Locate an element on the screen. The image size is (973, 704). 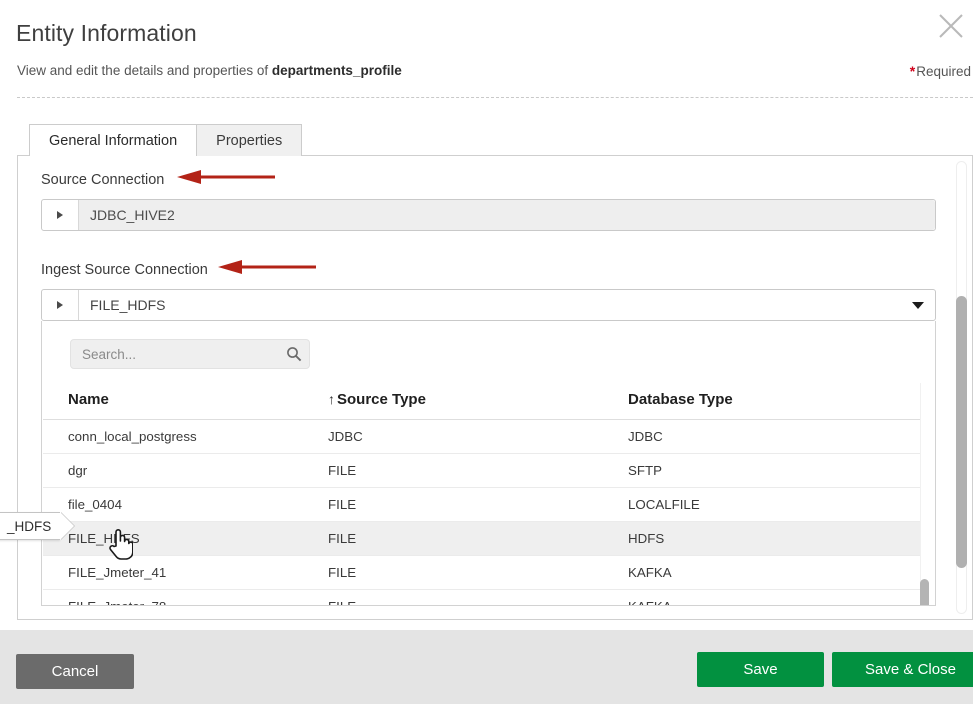
column-header-database-type: Database Type is located at coordinates (774, 401).